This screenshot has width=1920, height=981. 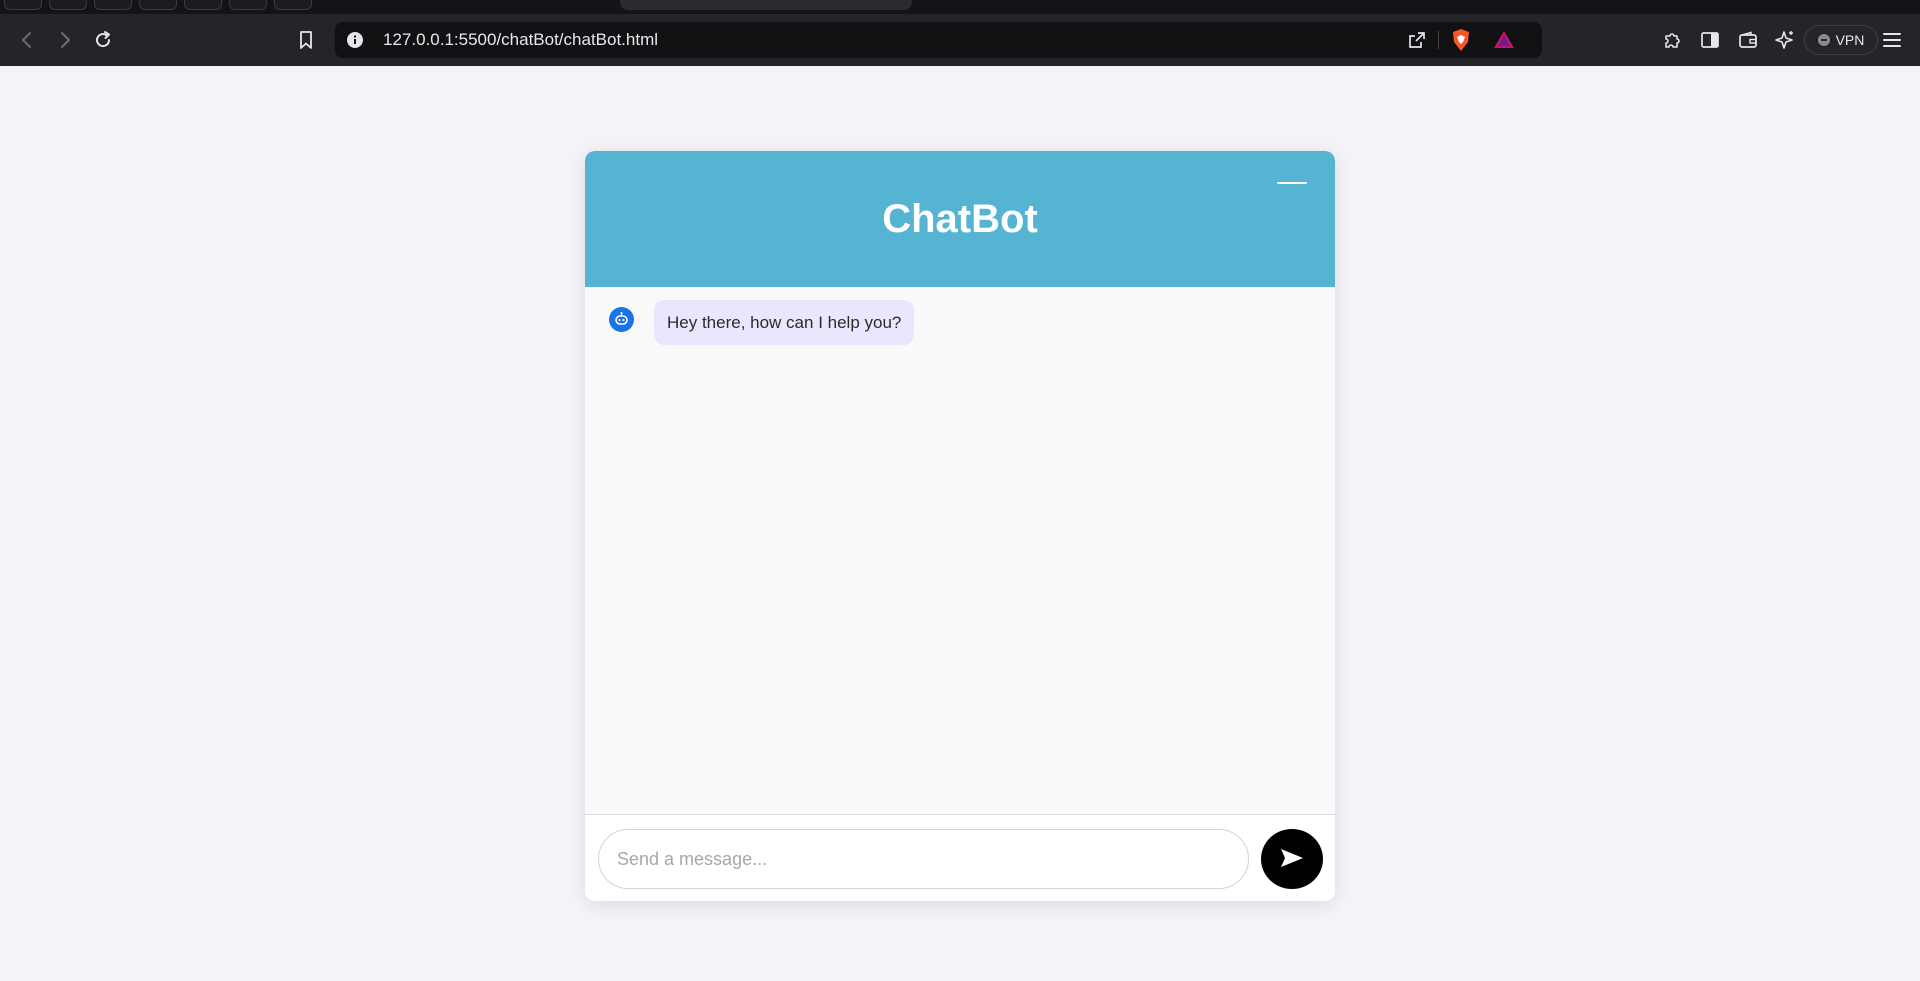 What do you see at coordinates (1292, 183) in the screenshot?
I see `minimize-icon` at bounding box center [1292, 183].